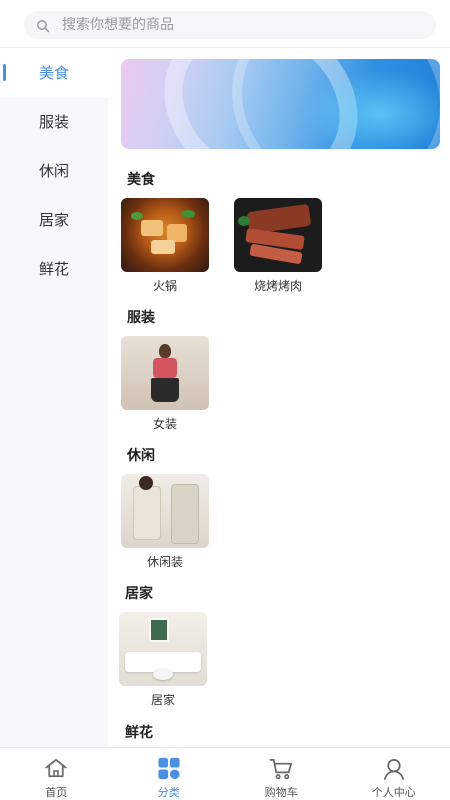  I want to click on search-input, so click(232, 25).